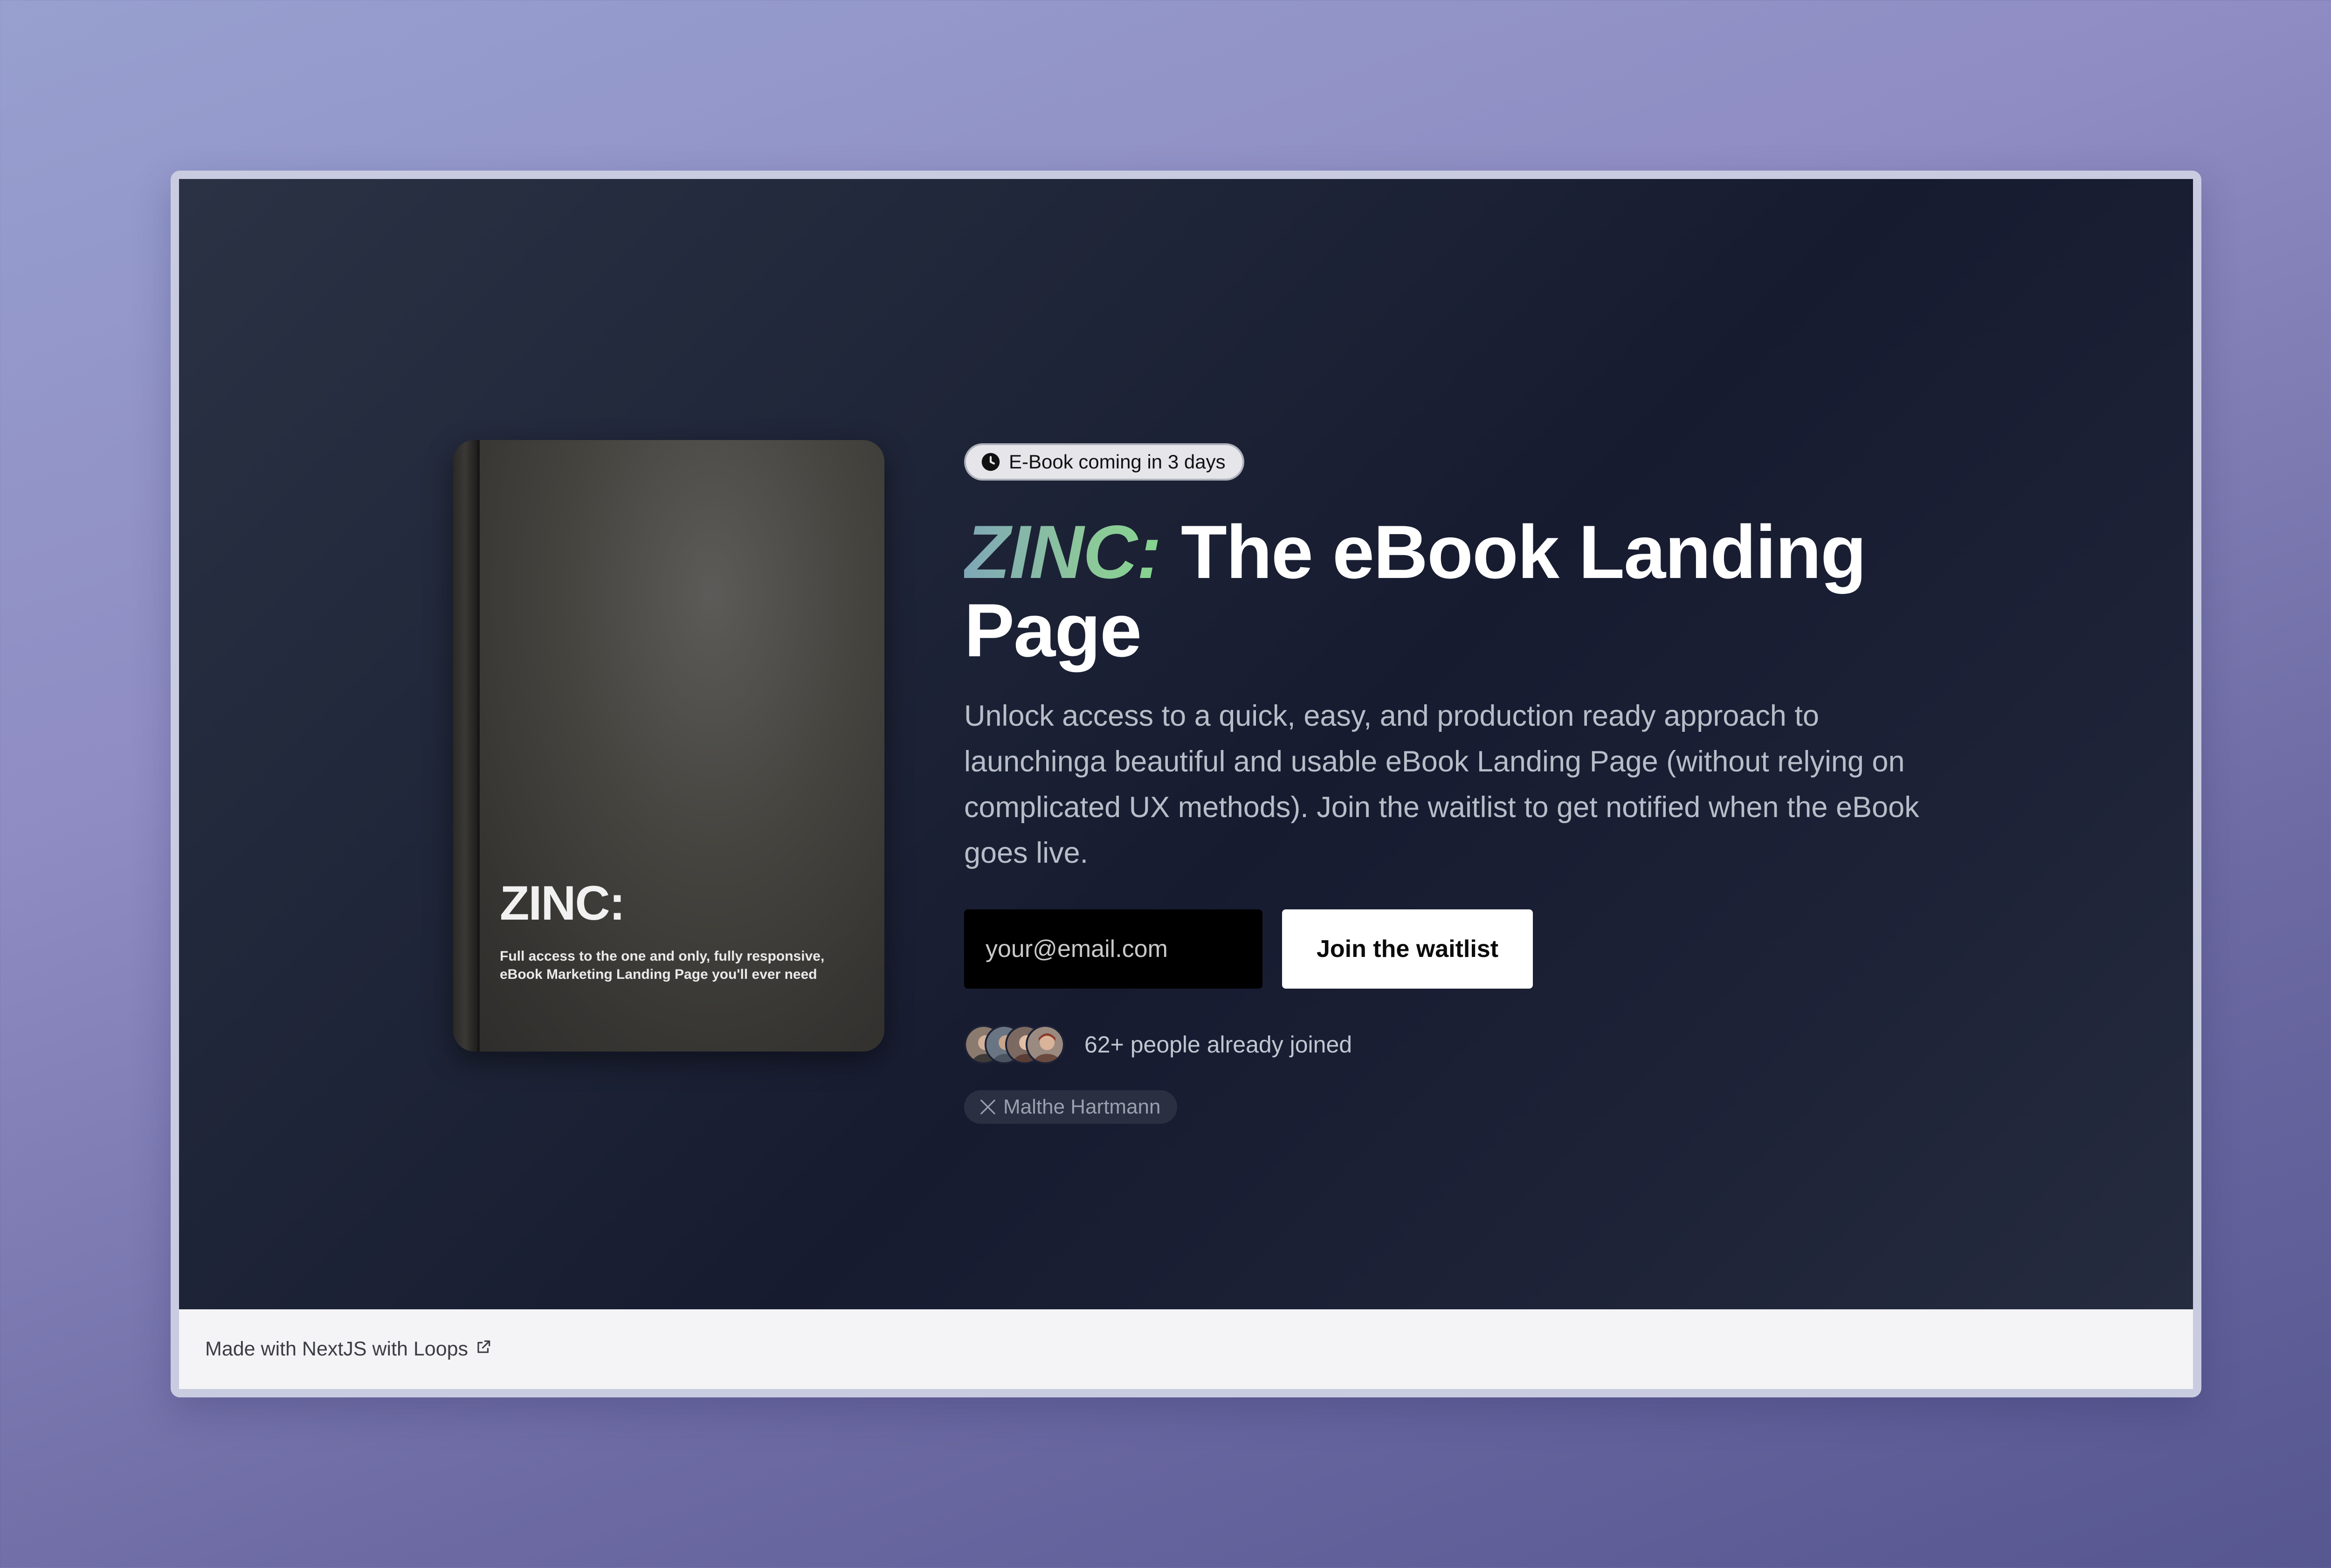  What do you see at coordinates (1113, 949) in the screenshot?
I see `email-input` at bounding box center [1113, 949].